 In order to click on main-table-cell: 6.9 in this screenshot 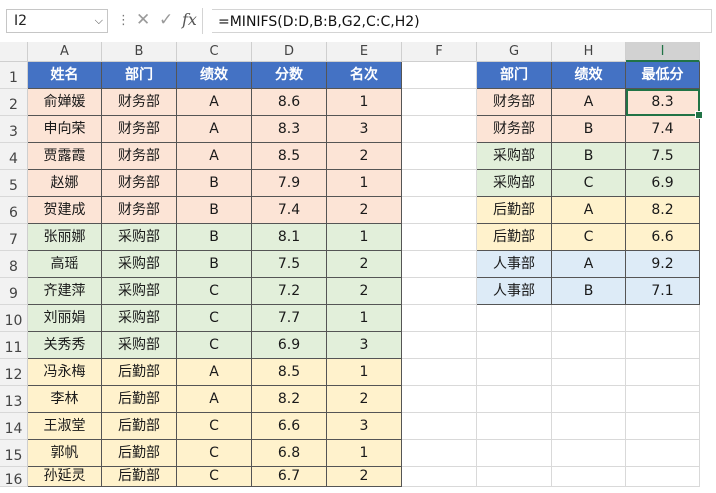, I will do `click(289, 345)`.